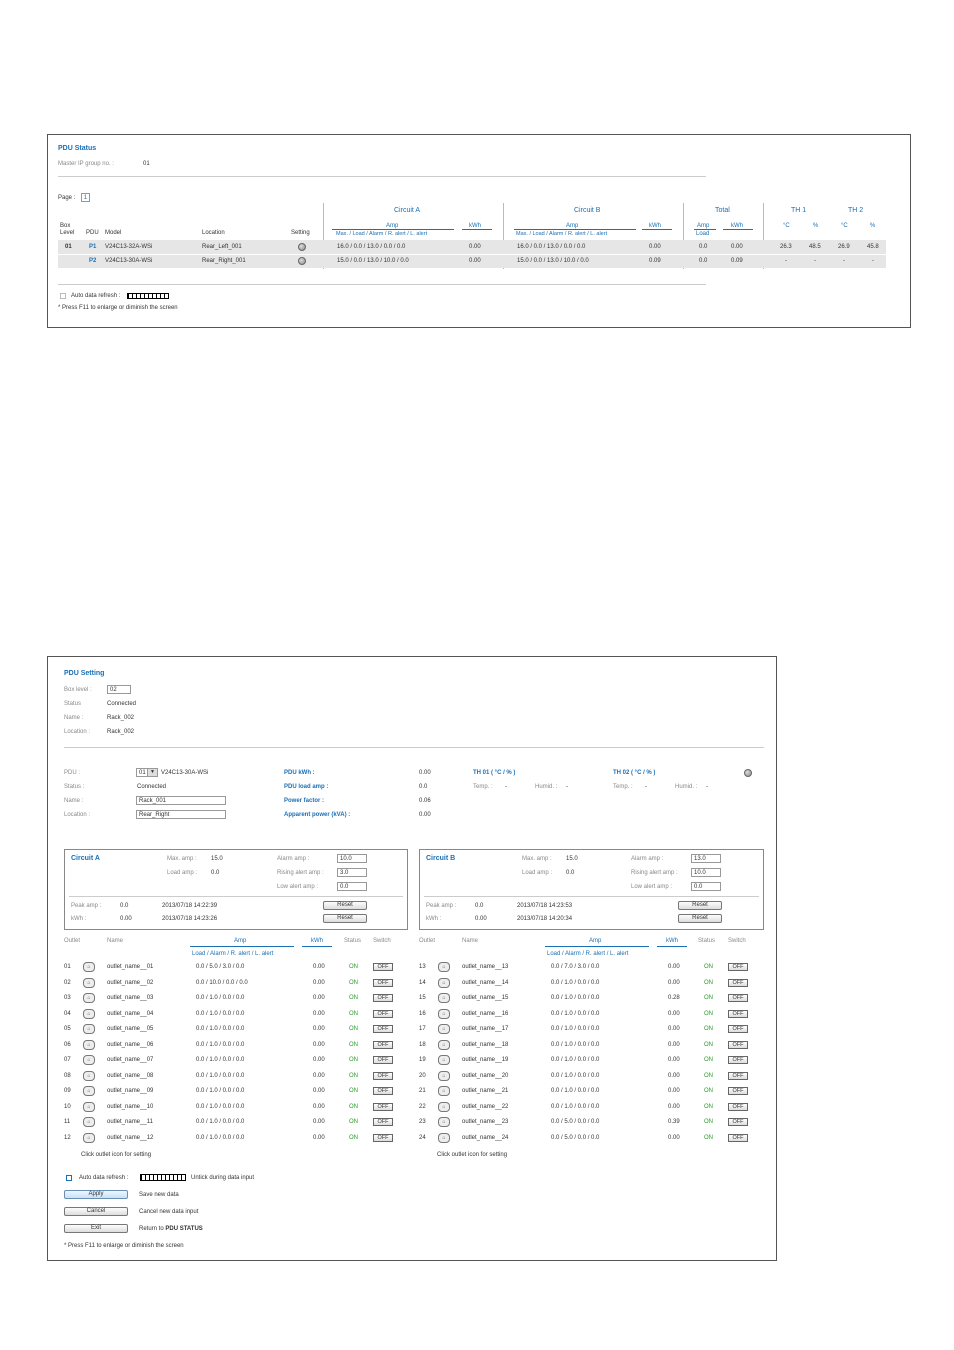 Image resolution: width=954 pixels, height=1350 pixels. What do you see at coordinates (181, 800) in the screenshot?
I see `pdu-name-input: Rack_001` at bounding box center [181, 800].